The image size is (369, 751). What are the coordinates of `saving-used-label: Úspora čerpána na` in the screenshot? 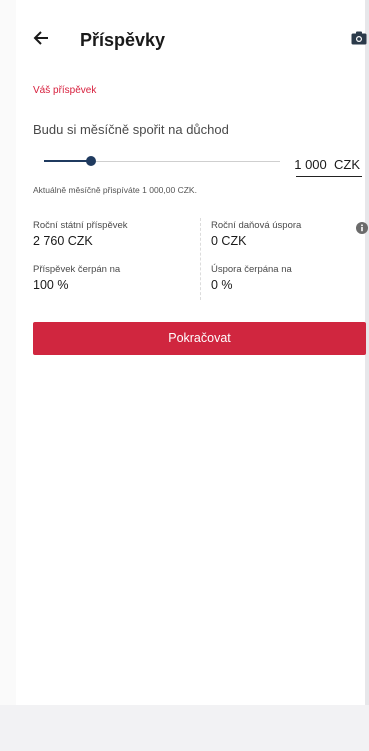 It's located at (251, 269).